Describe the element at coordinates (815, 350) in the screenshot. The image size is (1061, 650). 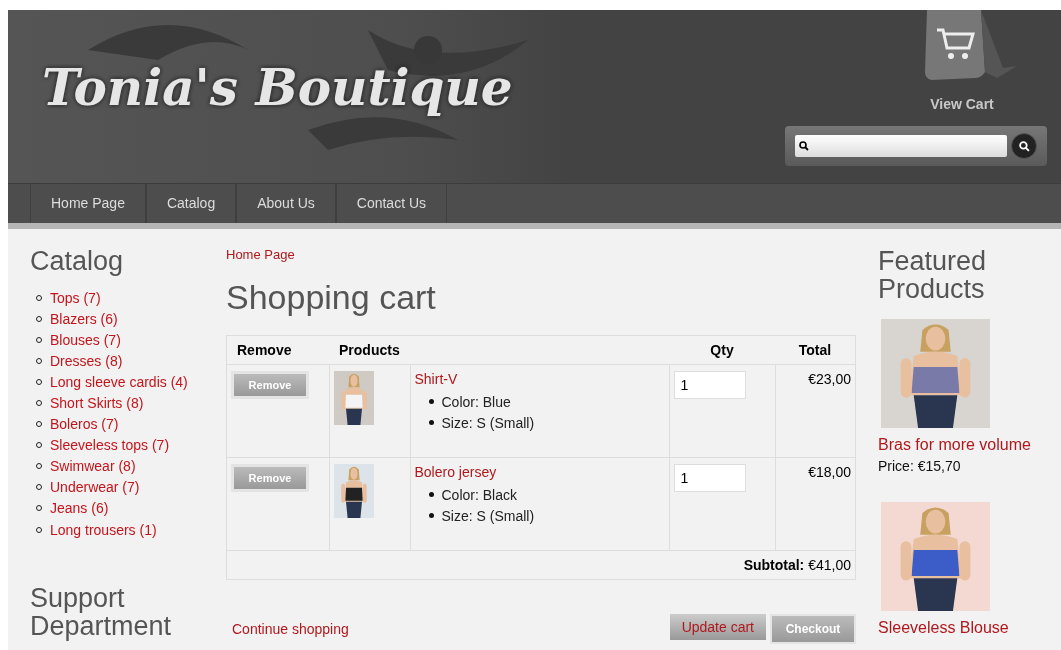
I see `column-header: Total` at that location.